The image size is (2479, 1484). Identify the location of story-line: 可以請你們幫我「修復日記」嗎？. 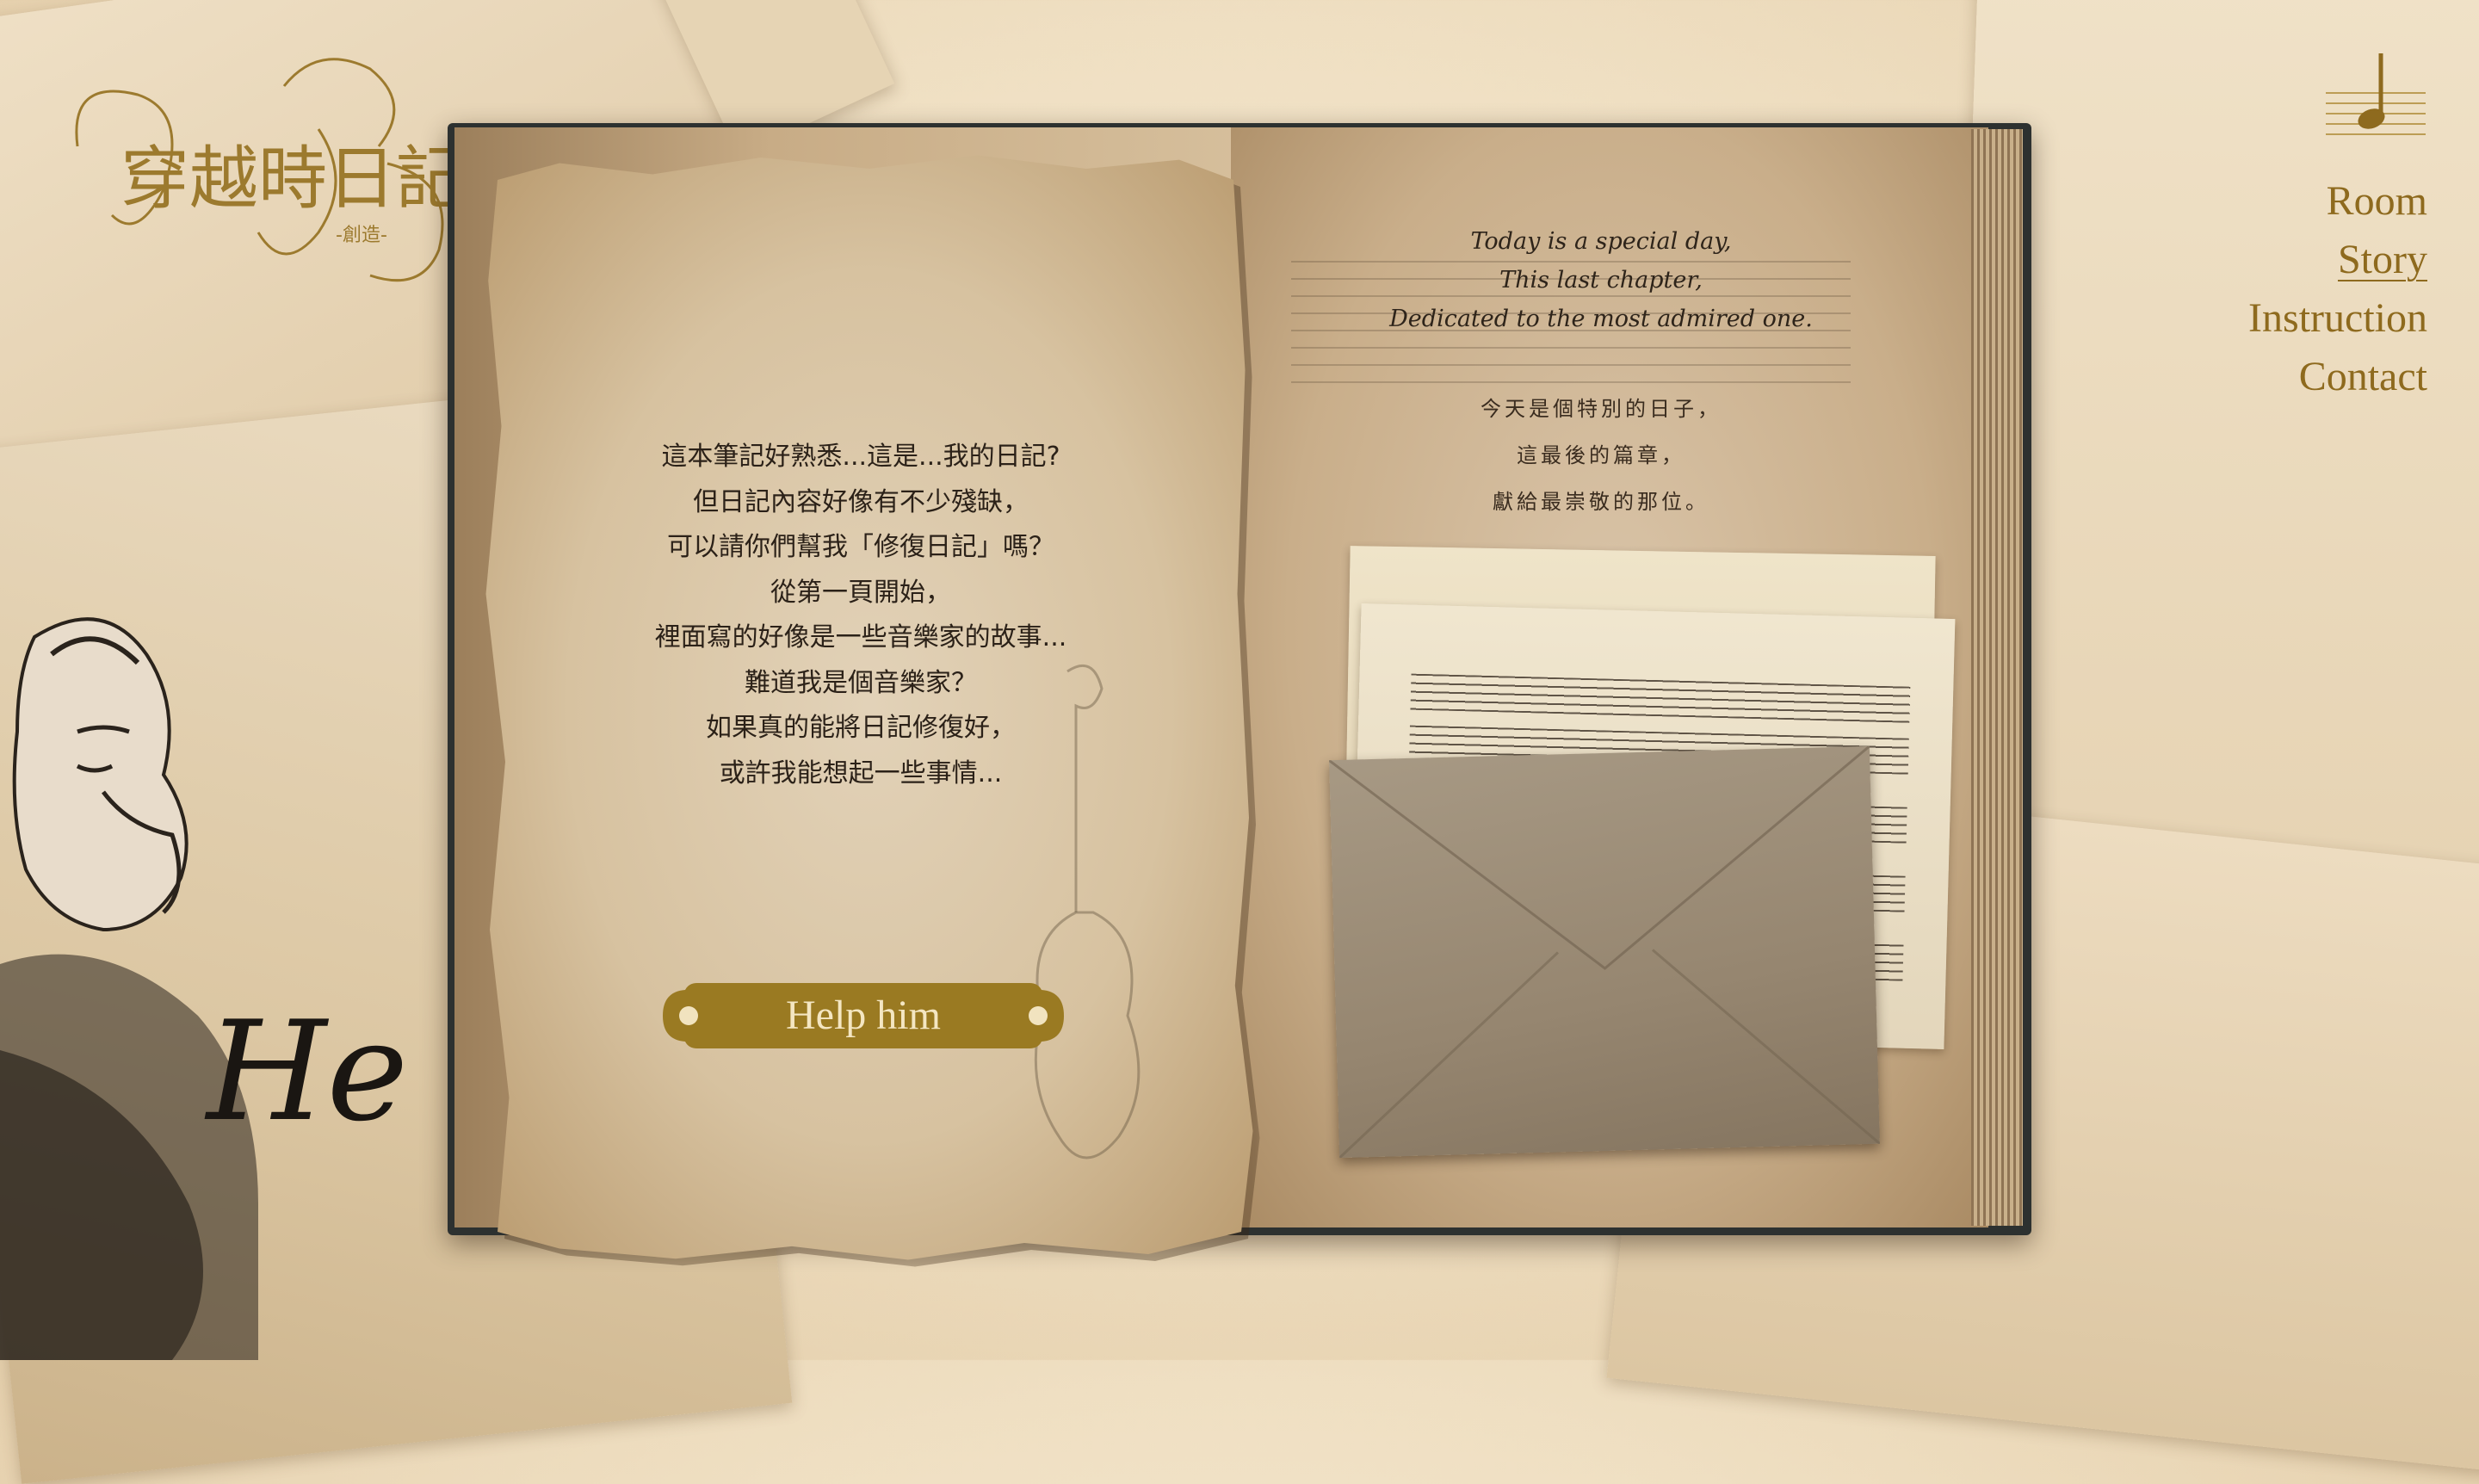
(860, 547).